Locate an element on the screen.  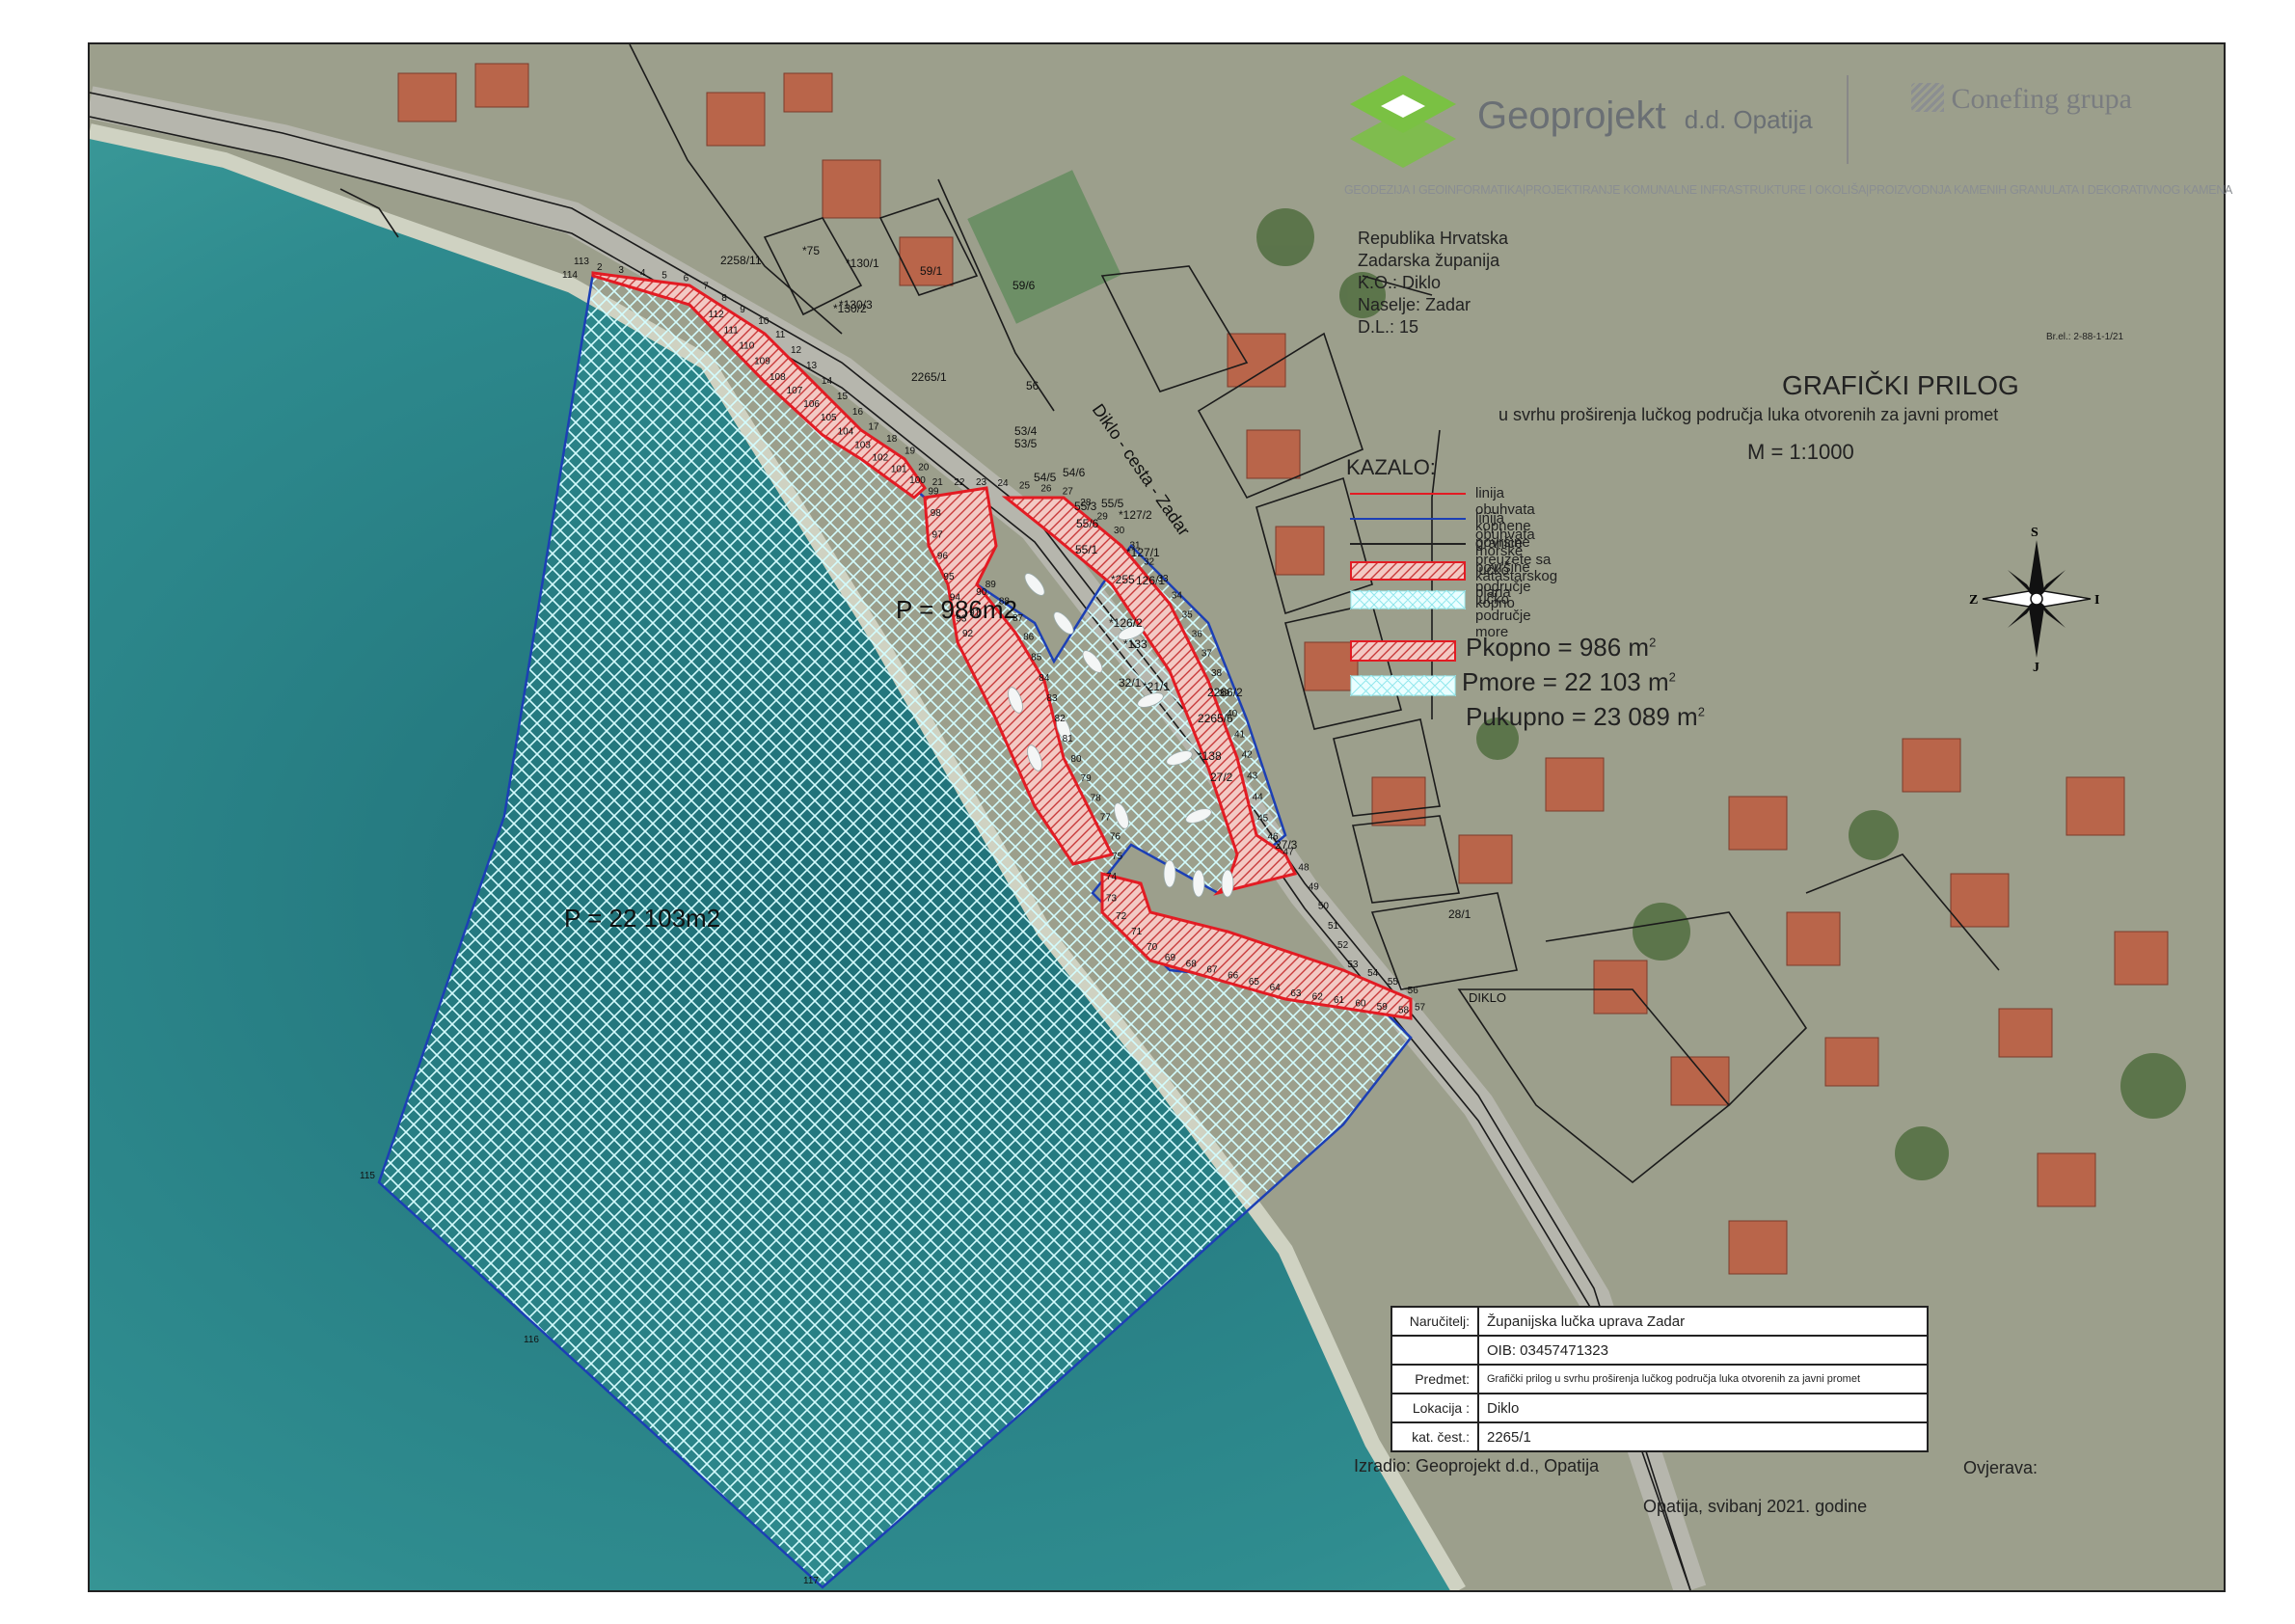
survey-point-number: 104 is located at coordinates (846, 431).